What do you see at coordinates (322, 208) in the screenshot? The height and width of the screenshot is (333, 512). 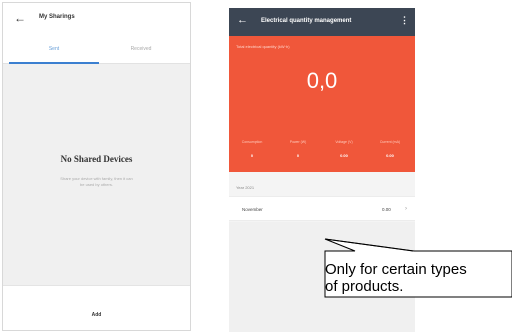 I see `month-row: November 0.00 ›` at bounding box center [322, 208].